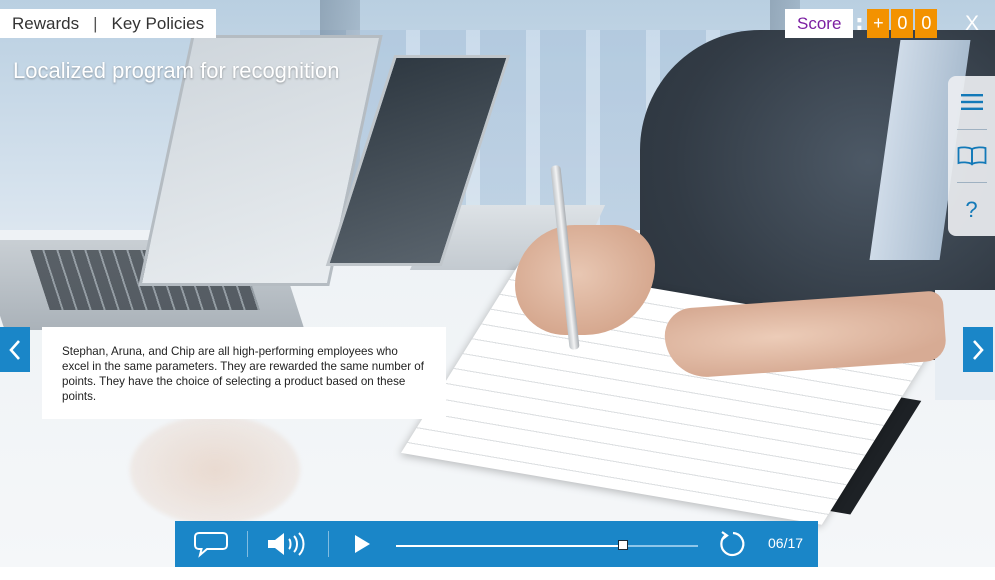  I want to click on player-bar: 06/17, so click(496, 544).